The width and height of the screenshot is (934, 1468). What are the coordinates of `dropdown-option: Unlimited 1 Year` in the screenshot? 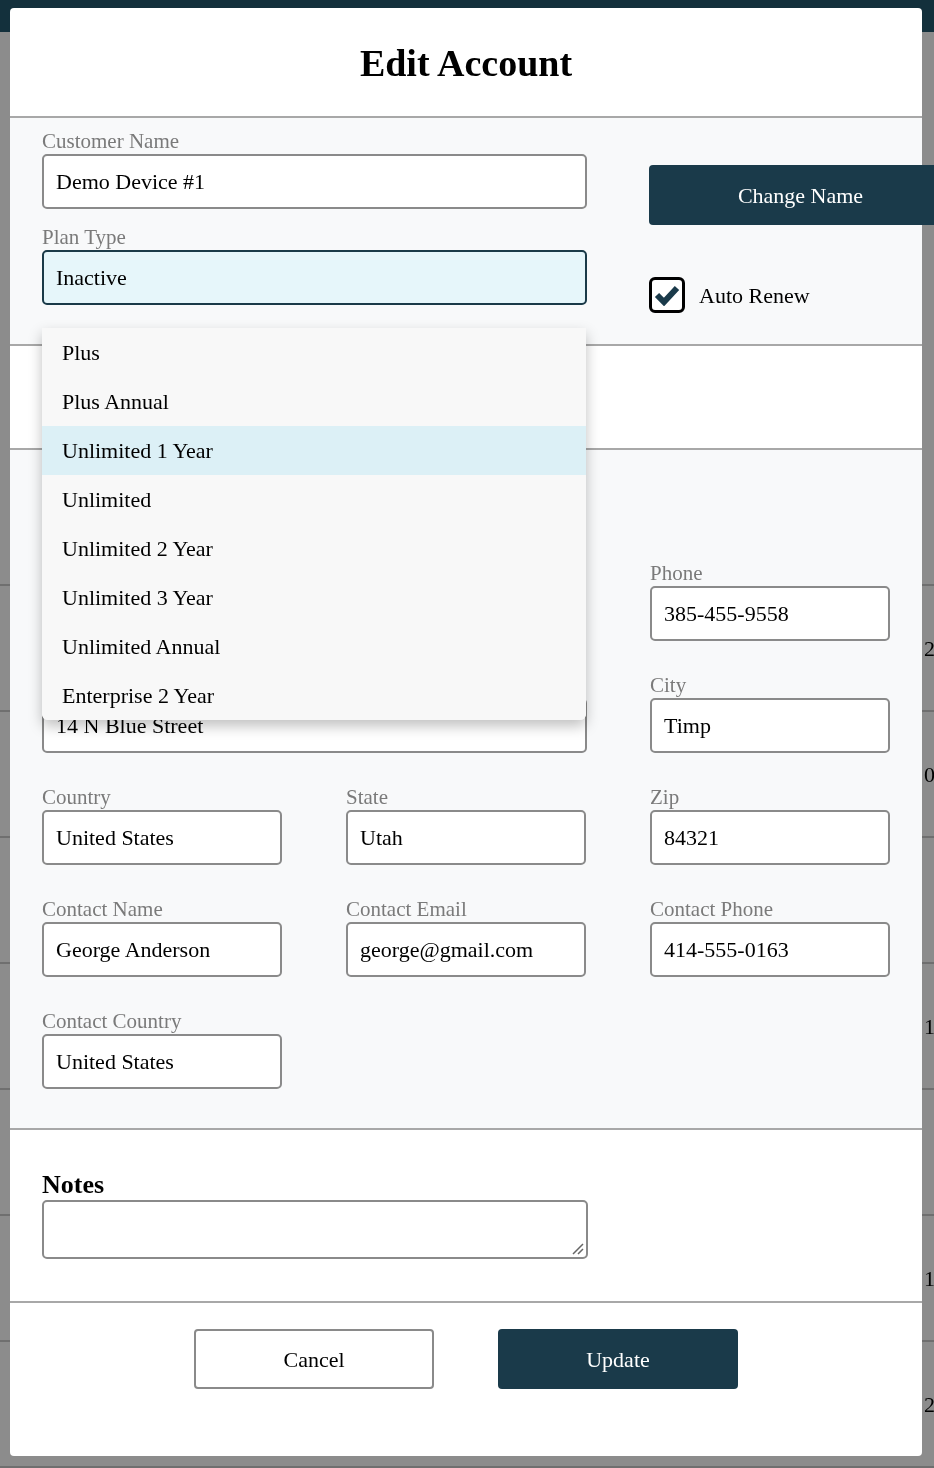 It's located at (314, 450).